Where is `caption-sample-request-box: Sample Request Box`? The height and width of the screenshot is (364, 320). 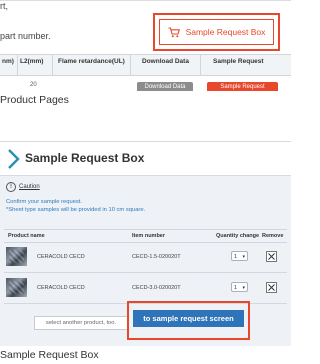
caption-sample-request-box: Sample Request Box is located at coordinates (49, 355).